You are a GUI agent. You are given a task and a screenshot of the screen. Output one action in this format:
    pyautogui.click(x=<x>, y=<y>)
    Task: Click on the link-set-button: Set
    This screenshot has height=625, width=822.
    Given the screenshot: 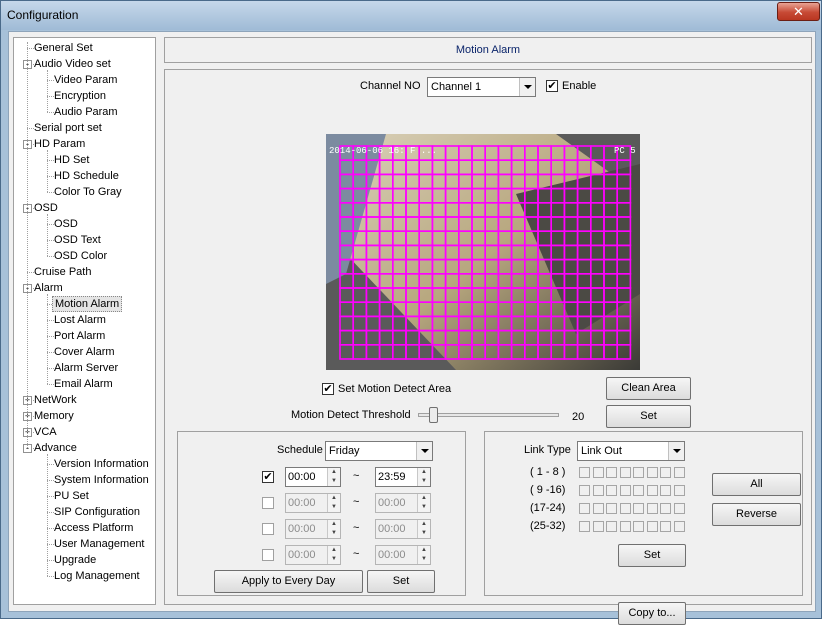 What is the action you would take?
    pyautogui.click(x=652, y=555)
    